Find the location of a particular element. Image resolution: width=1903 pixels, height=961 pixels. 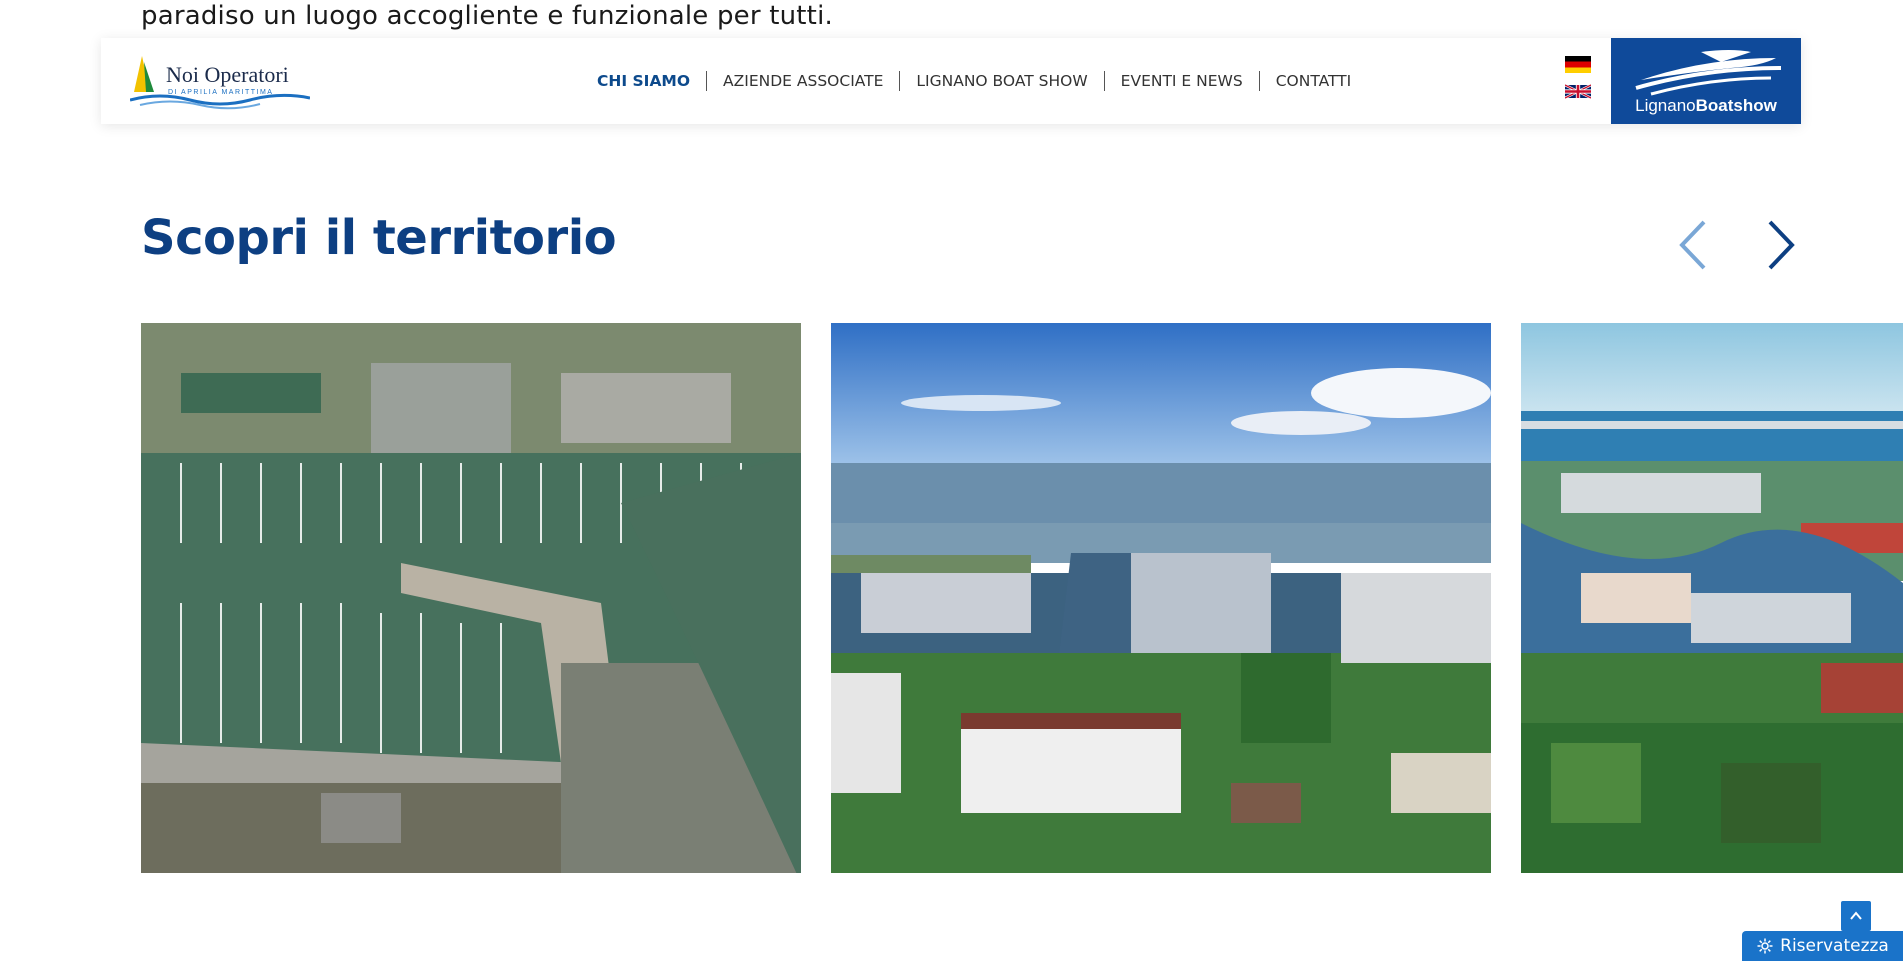

language-switcher is located at coordinates (1578, 83).